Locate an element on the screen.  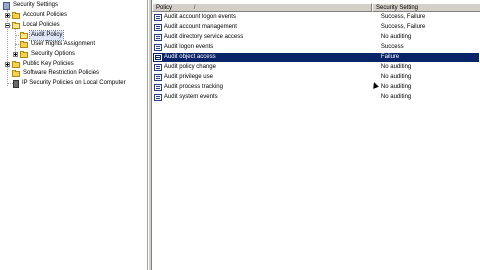
tree-item-user-rights-assignment: User Rights Assignment is located at coordinates (58, 44).